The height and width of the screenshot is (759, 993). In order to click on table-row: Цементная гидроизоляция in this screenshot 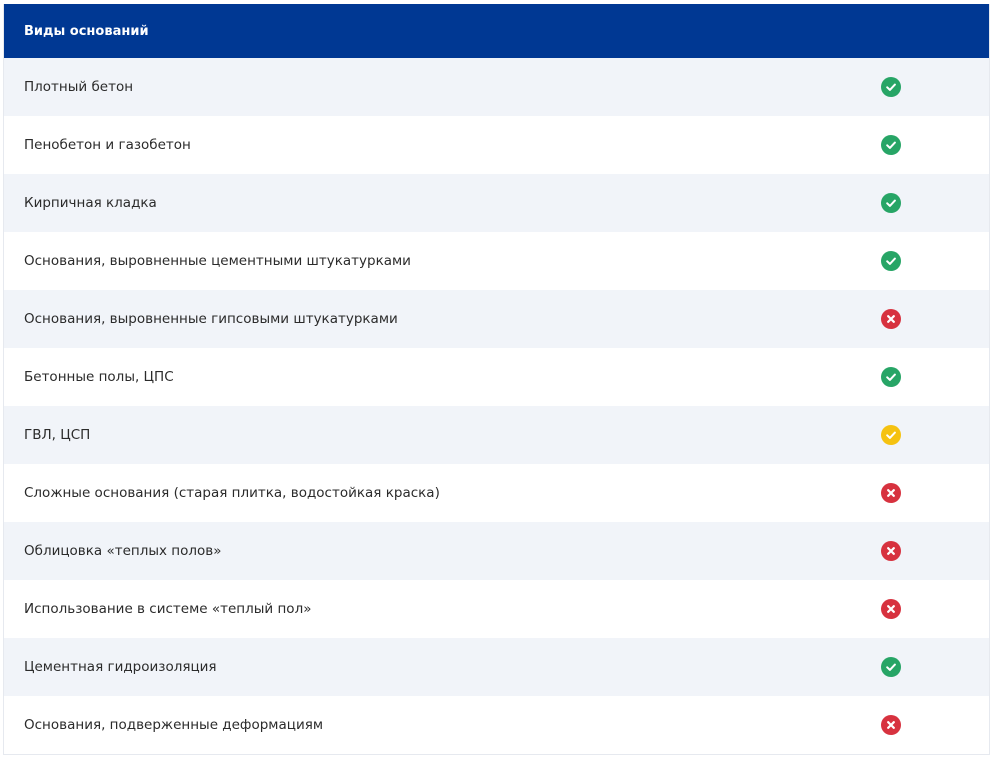, I will do `click(496, 667)`.